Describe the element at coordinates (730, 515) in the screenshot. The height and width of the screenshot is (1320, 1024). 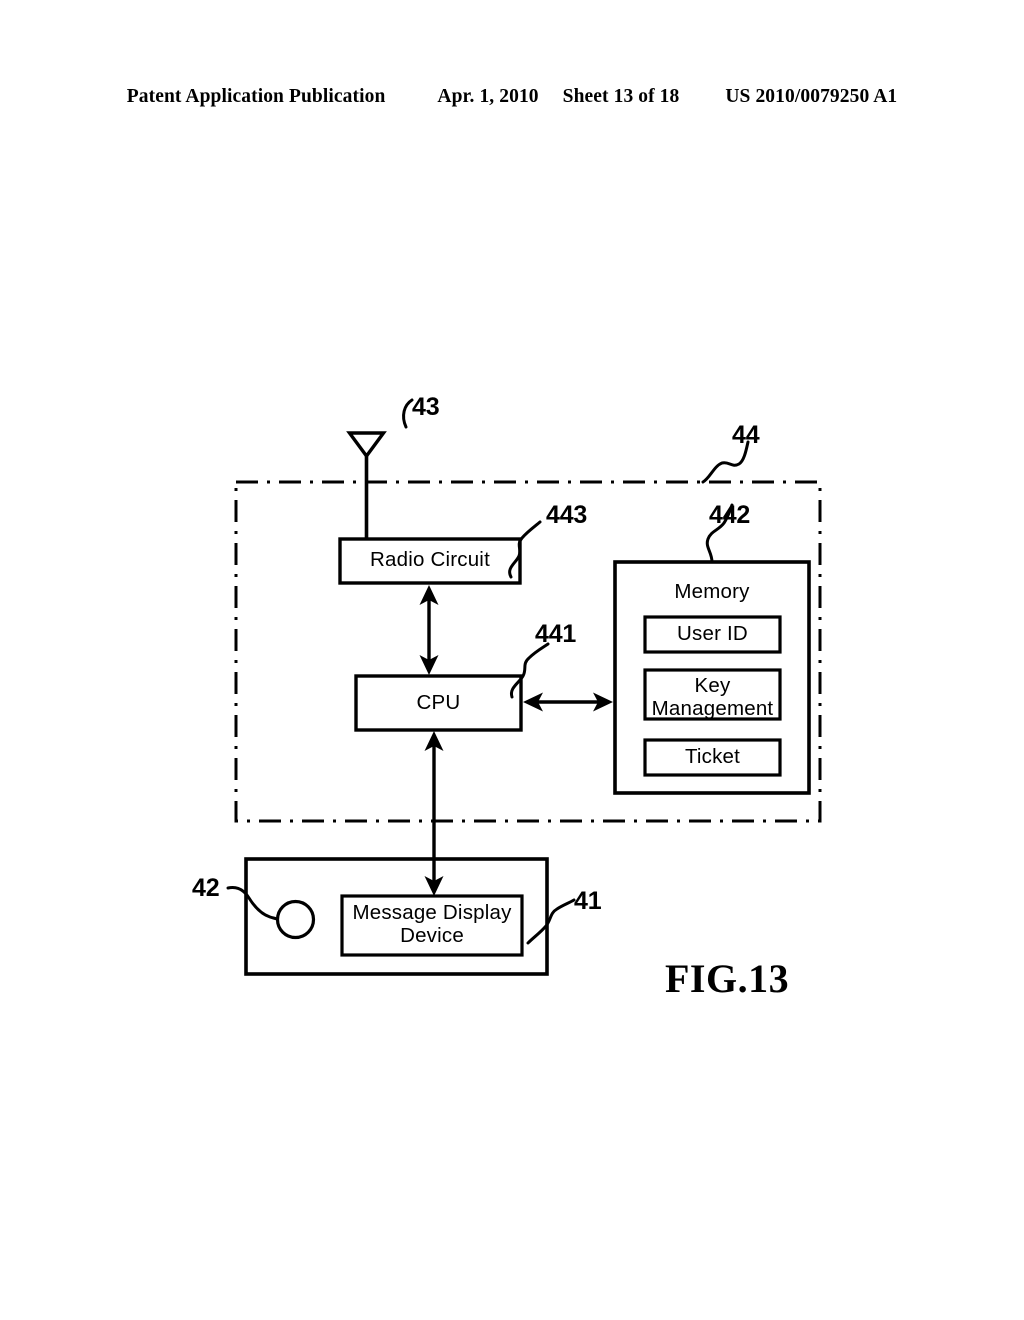
I see `reference-numeral-442: 442` at that location.